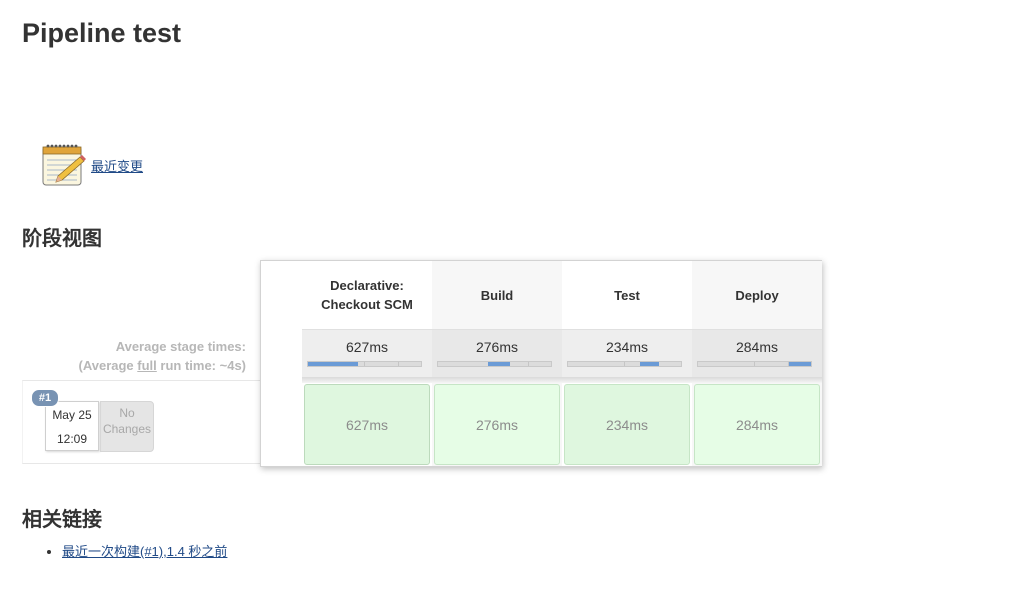 The image size is (1027, 596). I want to click on stage-average-time: 627ms, so click(367, 347).